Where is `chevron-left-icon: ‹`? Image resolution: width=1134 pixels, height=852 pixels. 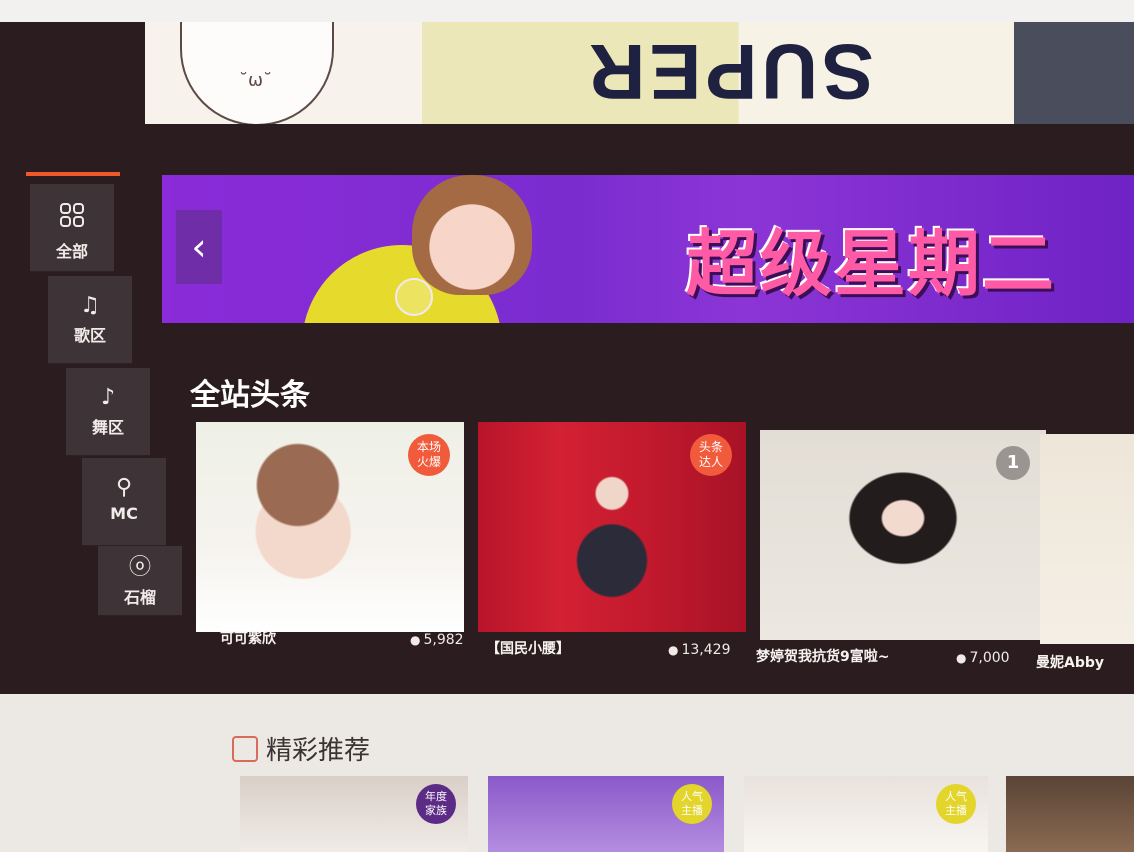 chevron-left-icon: ‹ is located at coordinates (199, 247).